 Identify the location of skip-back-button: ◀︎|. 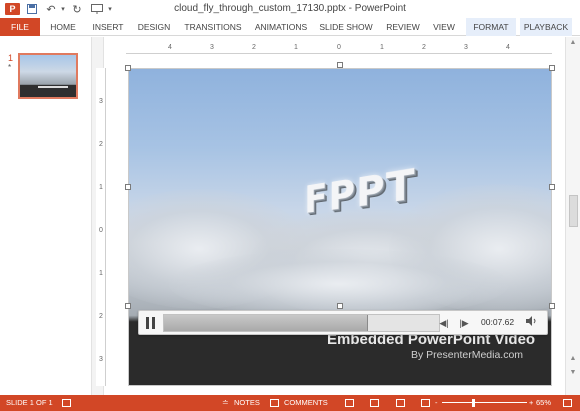
(444, 323).